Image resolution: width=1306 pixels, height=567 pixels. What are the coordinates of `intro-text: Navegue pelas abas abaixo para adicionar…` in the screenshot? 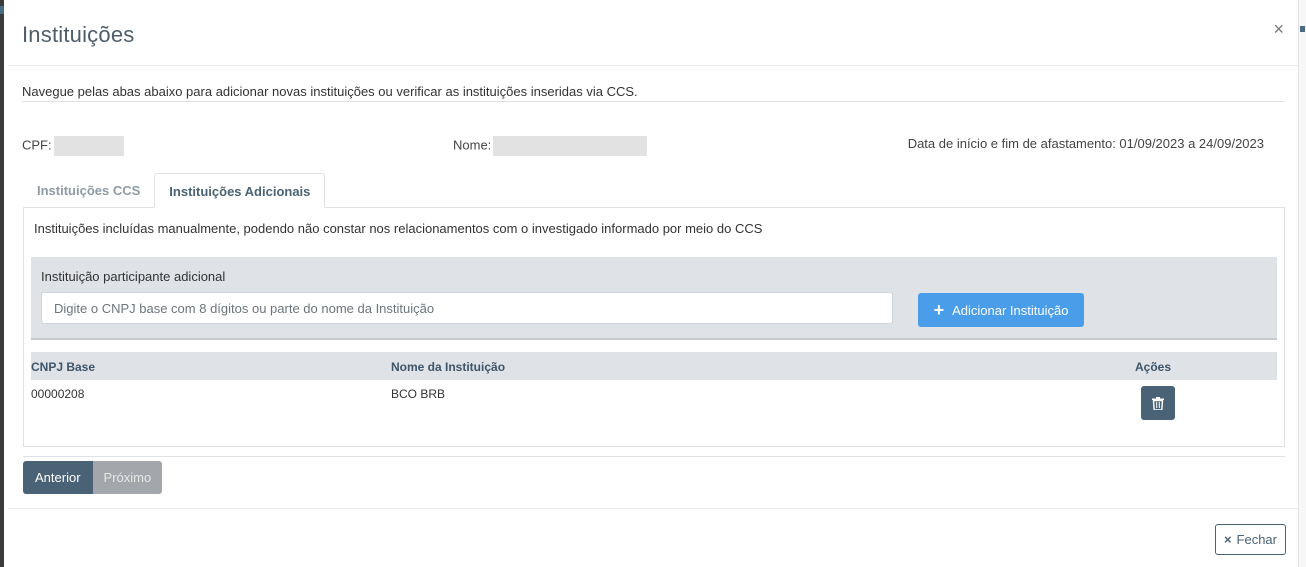 It's located at (330, 91).